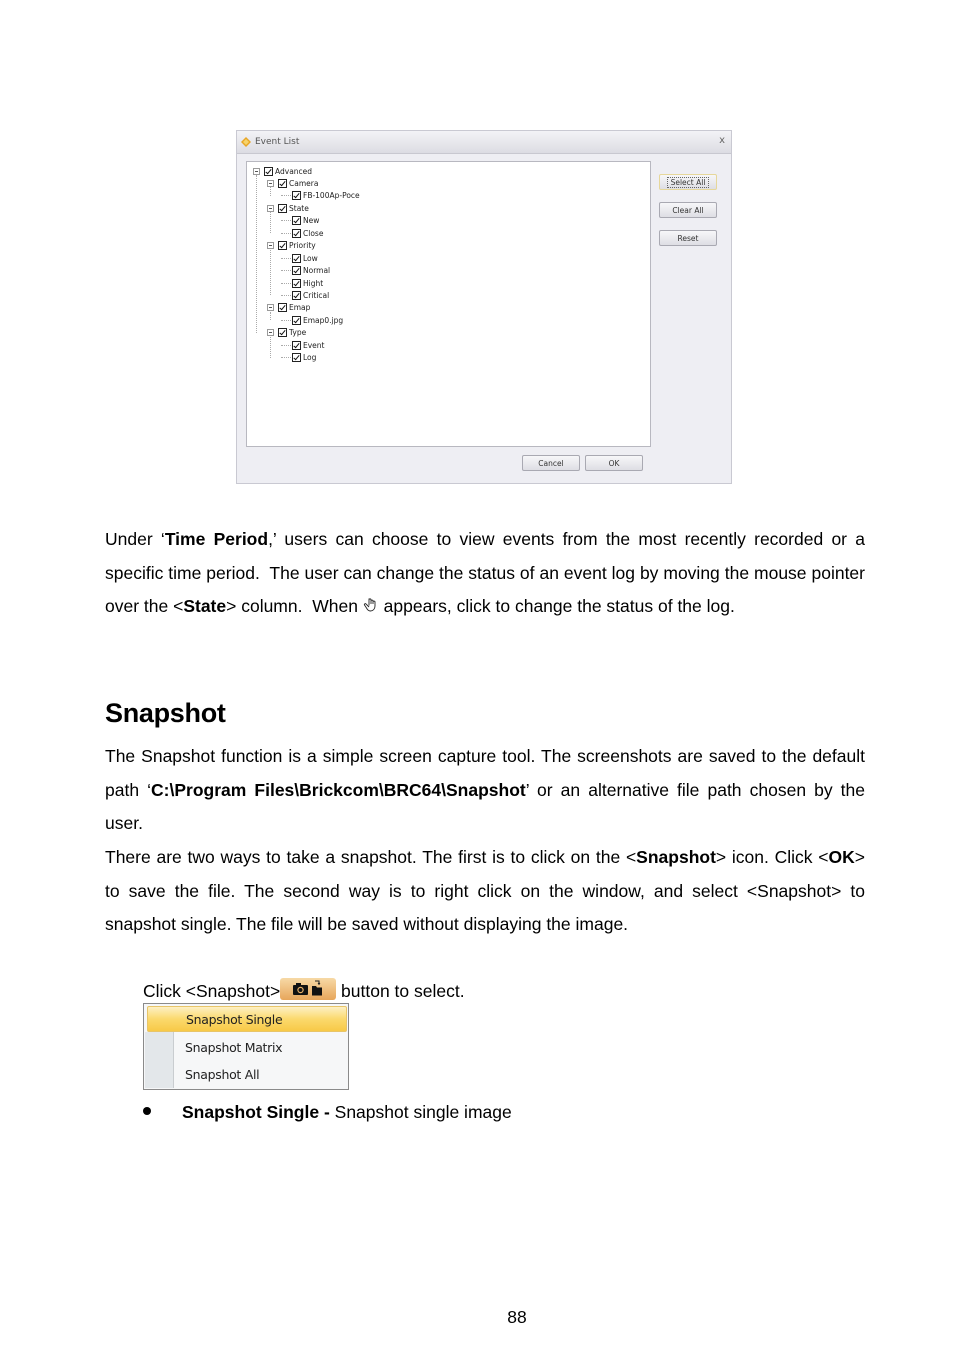  I want to click on app-logo-icon, so click(246, 142).